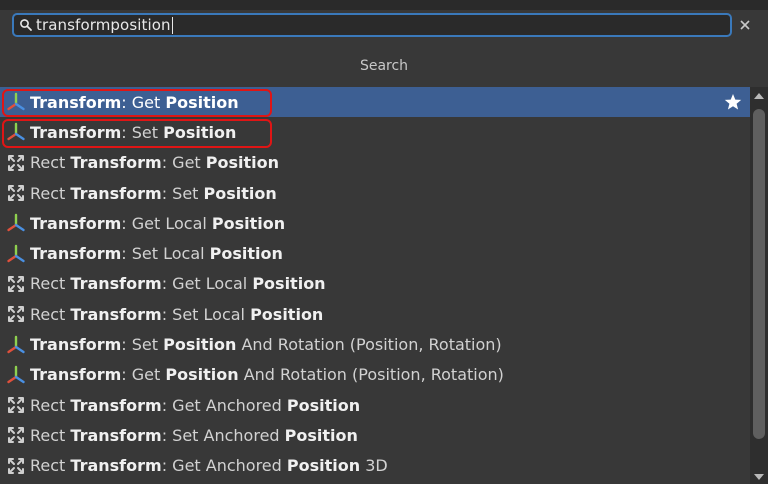  What do you see at coordinates (375, 132) in the screenshot?
I see `result-item: Transform: Set Position` at bounding box center [375, 132].